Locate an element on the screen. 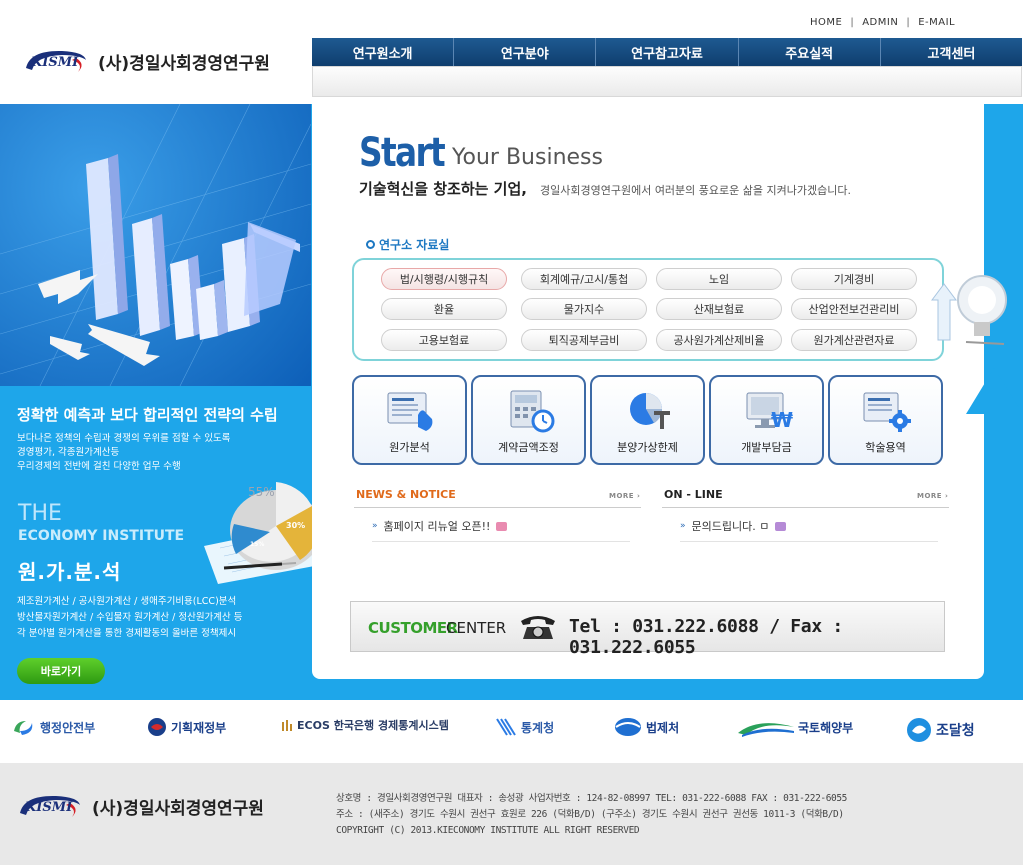 The width and height of the screenshot is (1023, 865). service-price-cap: 분양가상한제 is located at coordinates (647, 420).